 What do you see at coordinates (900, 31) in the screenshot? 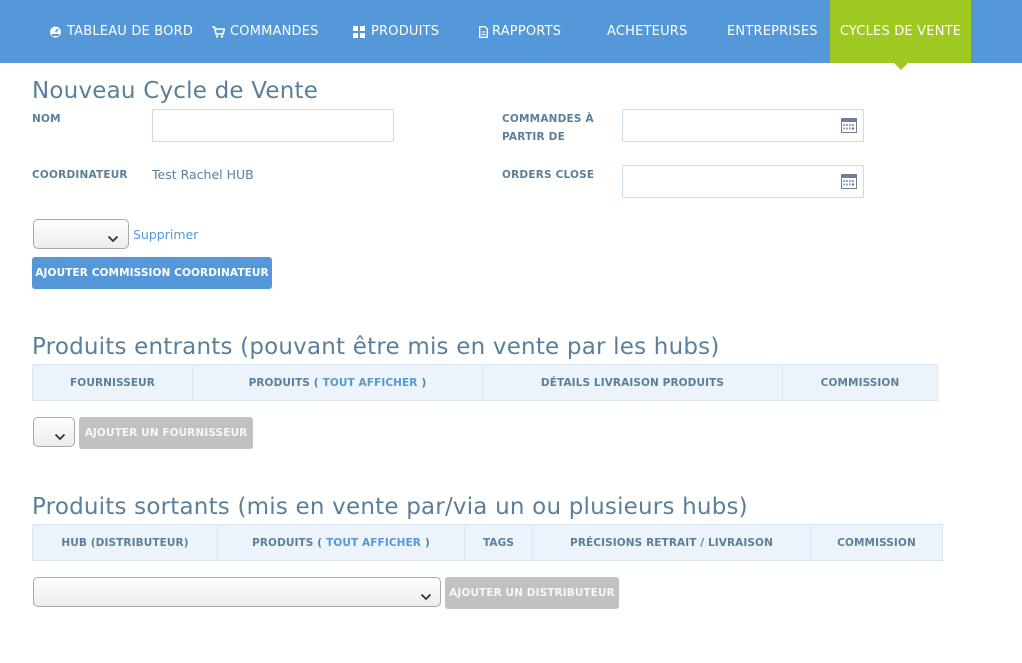
I see `nav-item-label: CYCLES DE VENTE` at bounding box center [900, 31].